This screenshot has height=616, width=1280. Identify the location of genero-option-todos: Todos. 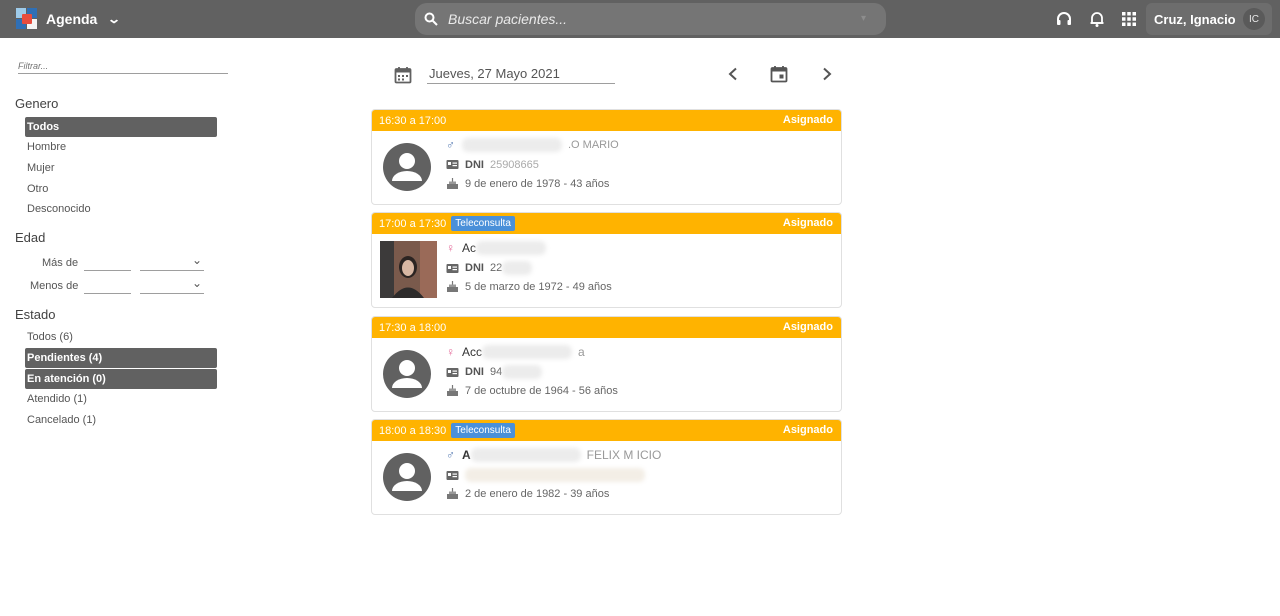
(121, 127).